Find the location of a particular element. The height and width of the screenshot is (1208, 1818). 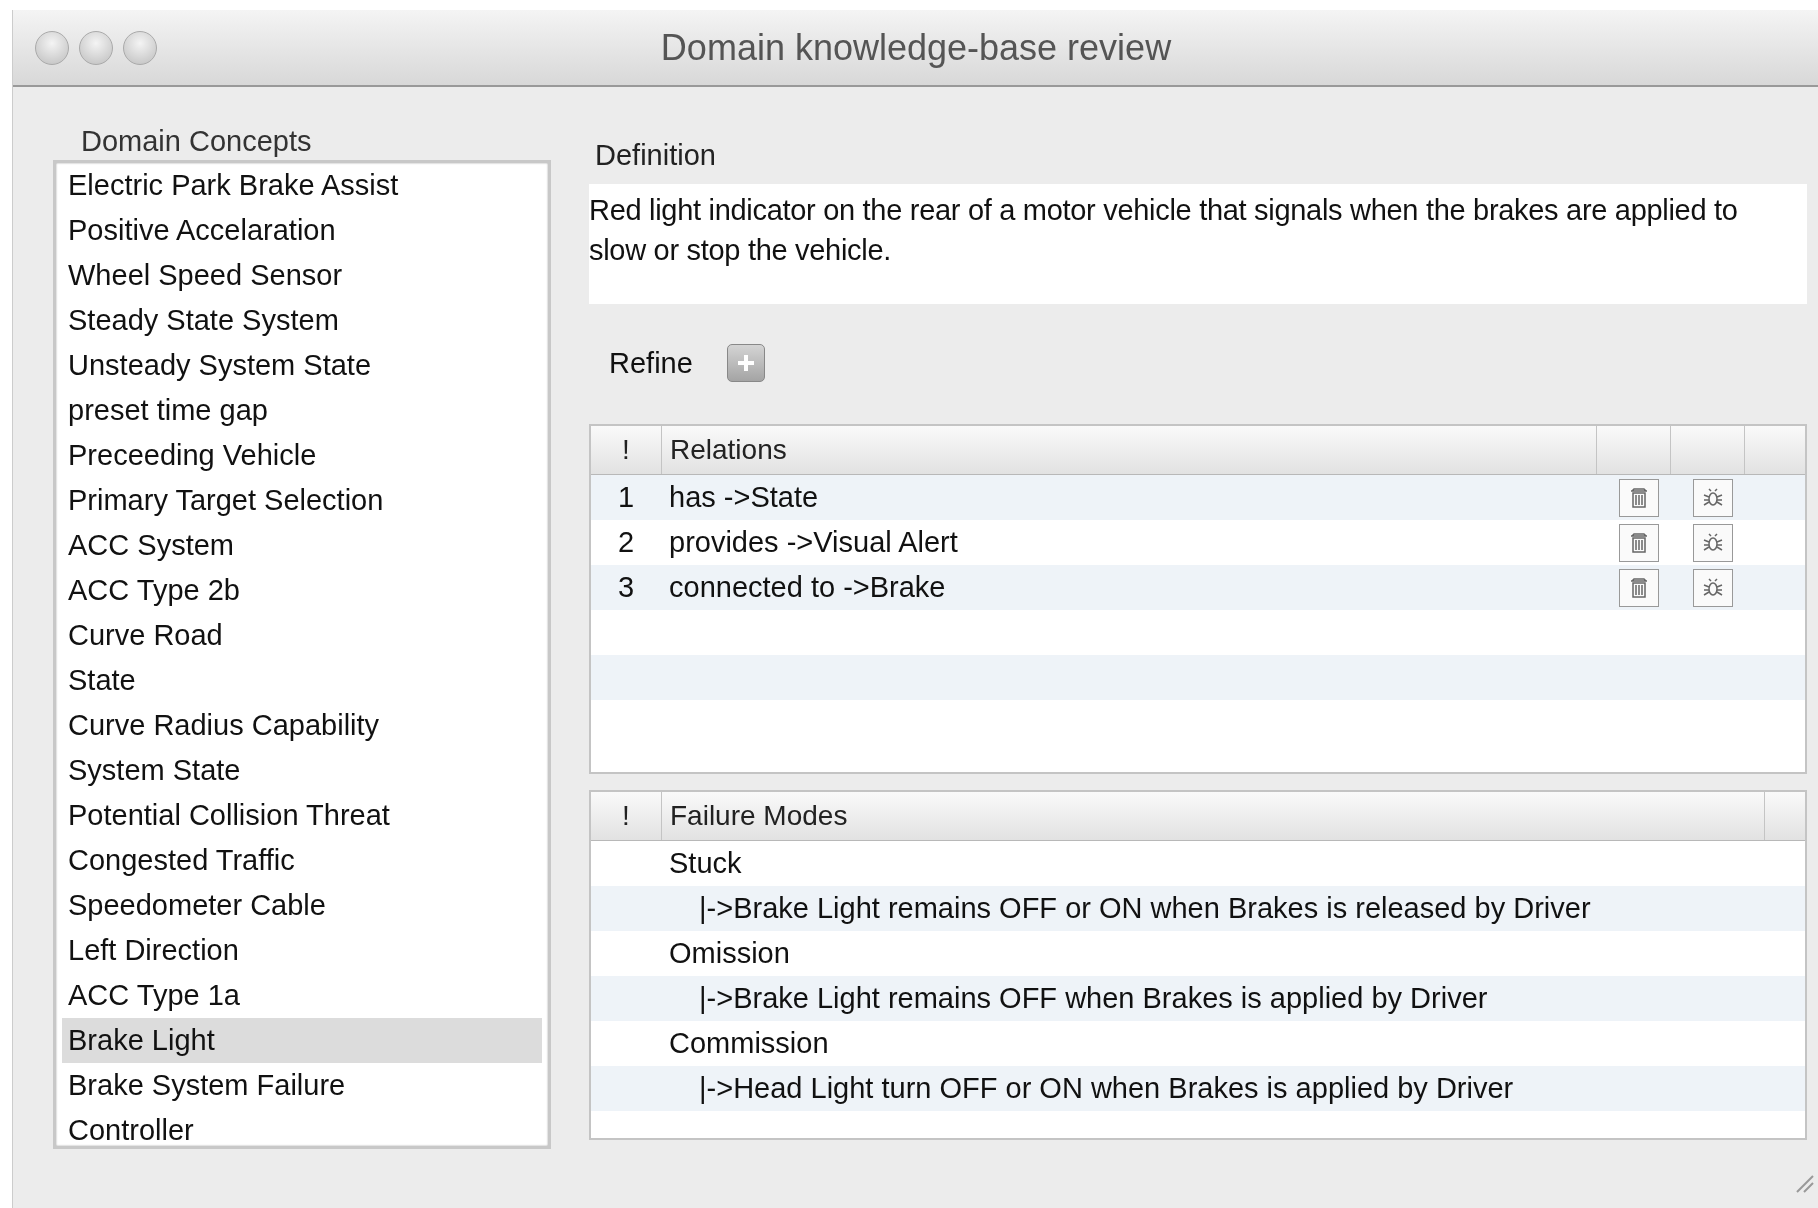

failure-effect: |->Brake Light remains OFF or ON when Brakes is released by Driver is located at coordinates (1144, 908).